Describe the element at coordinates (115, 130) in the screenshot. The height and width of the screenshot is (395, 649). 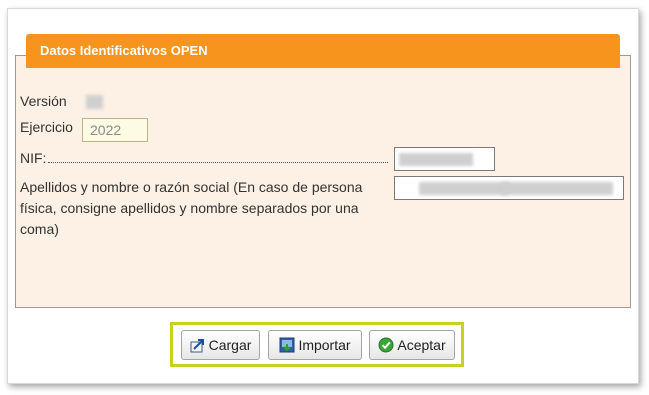
I see `ejercicio-field: 2022` at that location.